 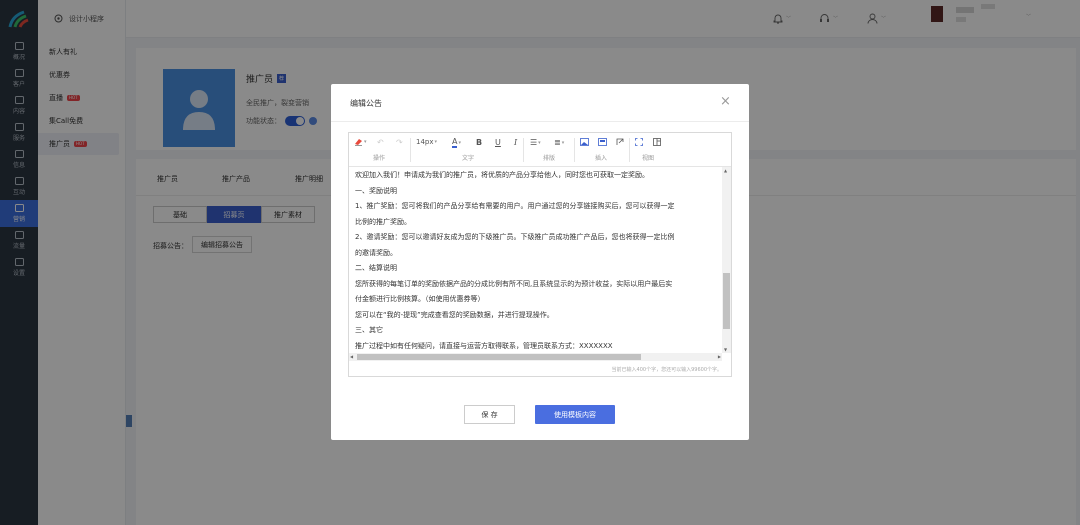 I want to click on editor-paragraph: 的邀请奖励。, so click(x=376, y=252).